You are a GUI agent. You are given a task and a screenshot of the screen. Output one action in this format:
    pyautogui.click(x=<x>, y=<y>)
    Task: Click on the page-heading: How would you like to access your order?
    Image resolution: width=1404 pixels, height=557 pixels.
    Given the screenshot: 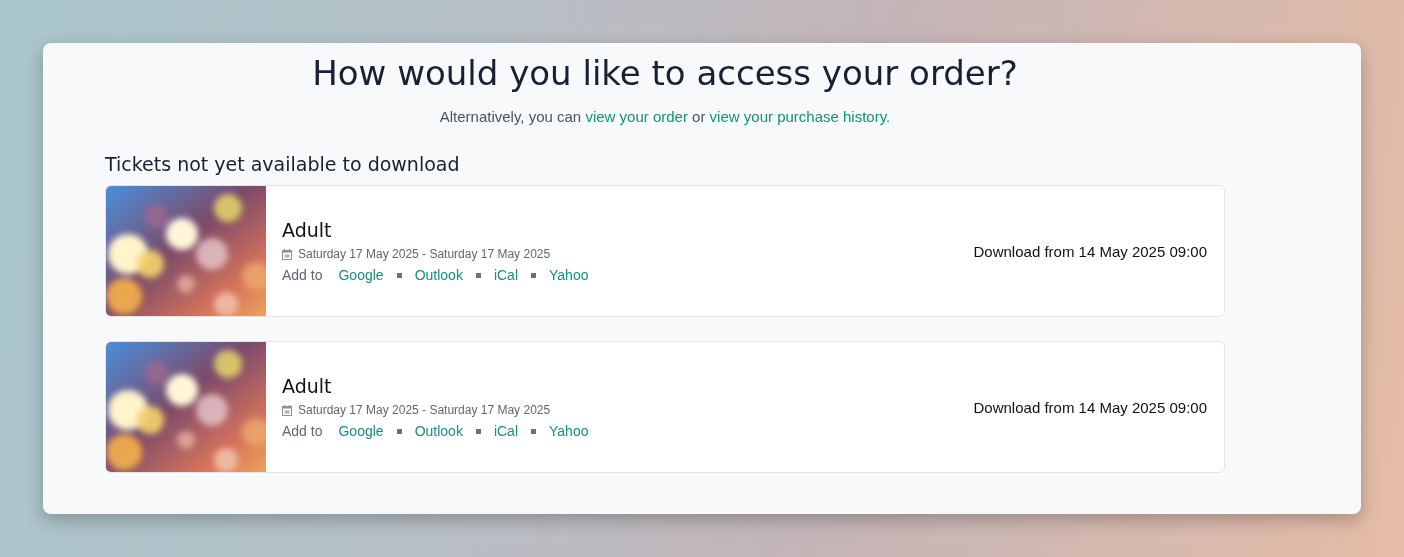 What is the action you would take?
    pyautogui.click(x=665, y=73)
    